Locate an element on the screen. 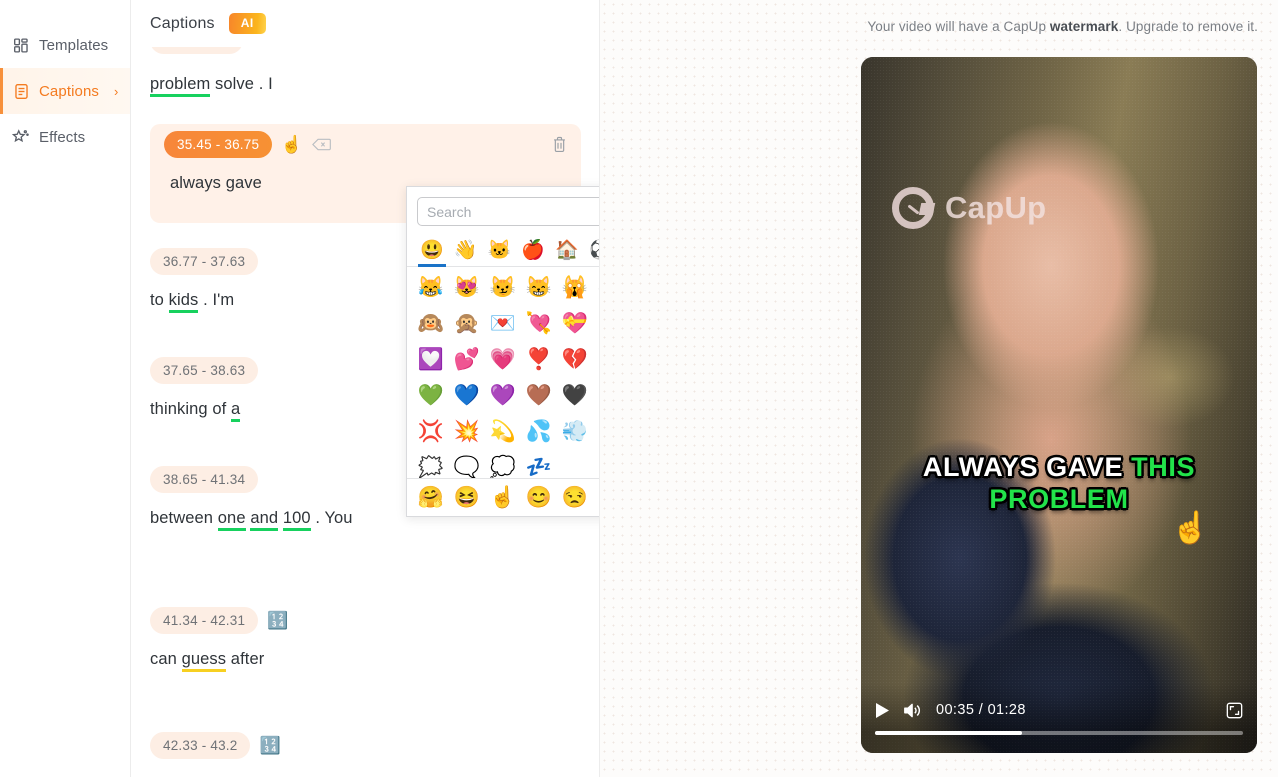 This screenshot has height=777, width=1278. emoji-cell: 🗨️ is located at coordinates (467, 463).